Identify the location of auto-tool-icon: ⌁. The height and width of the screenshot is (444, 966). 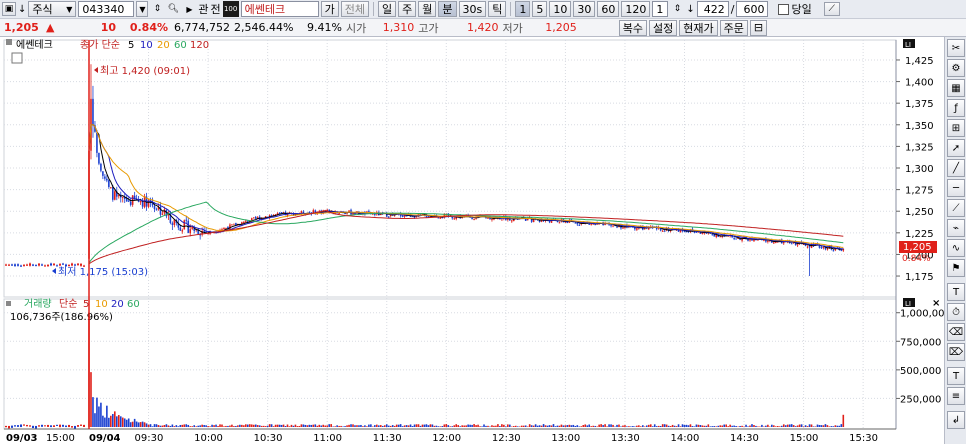
(956, 228).